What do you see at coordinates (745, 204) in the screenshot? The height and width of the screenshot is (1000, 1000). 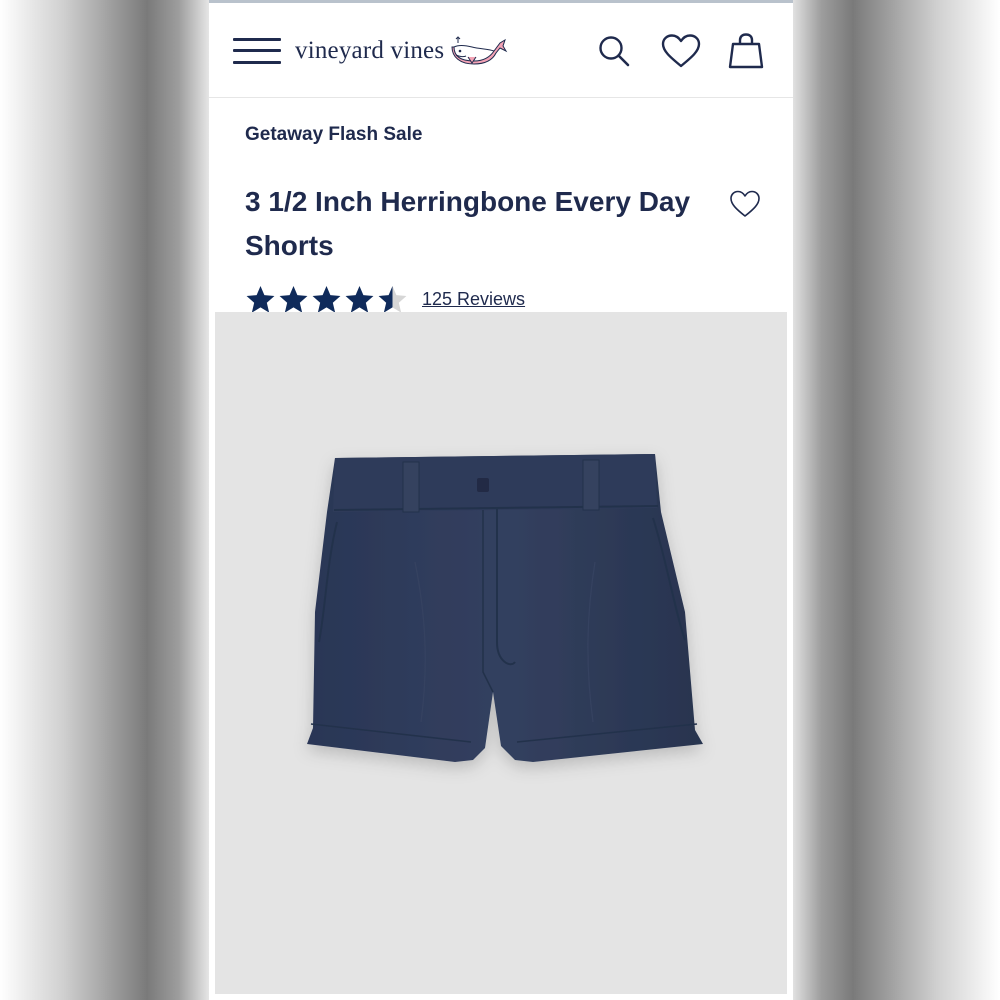 I see `heart-outline-icon` at bounding box center [745, 204].